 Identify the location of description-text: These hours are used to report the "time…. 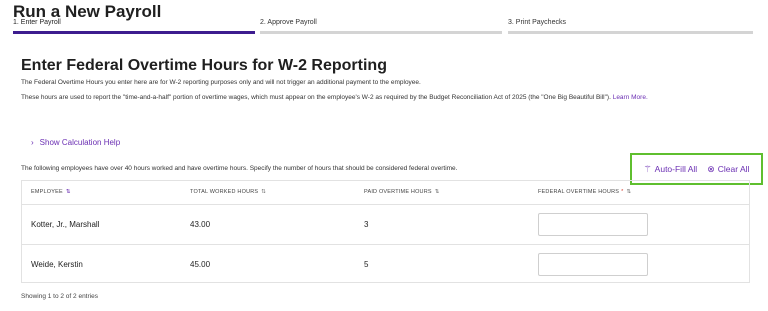
(316, 97).